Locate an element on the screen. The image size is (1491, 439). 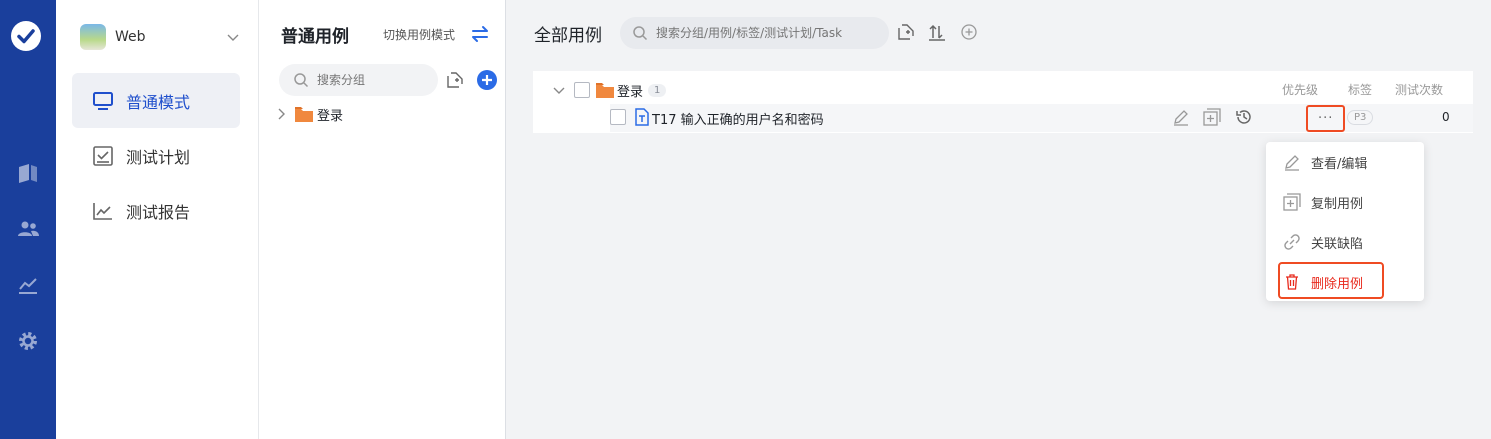
menu-item-label: 删除用例 is located at coordinates (1337, 284).